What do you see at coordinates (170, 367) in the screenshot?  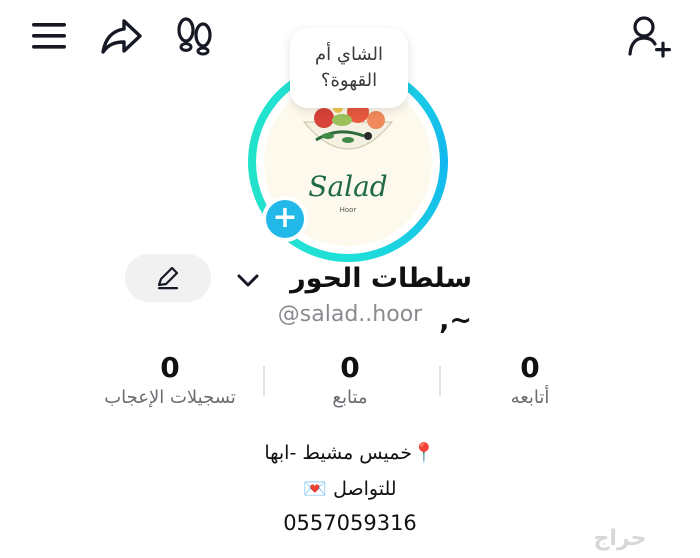 I see `likes-count: 0` at bounding box center [170, 367].